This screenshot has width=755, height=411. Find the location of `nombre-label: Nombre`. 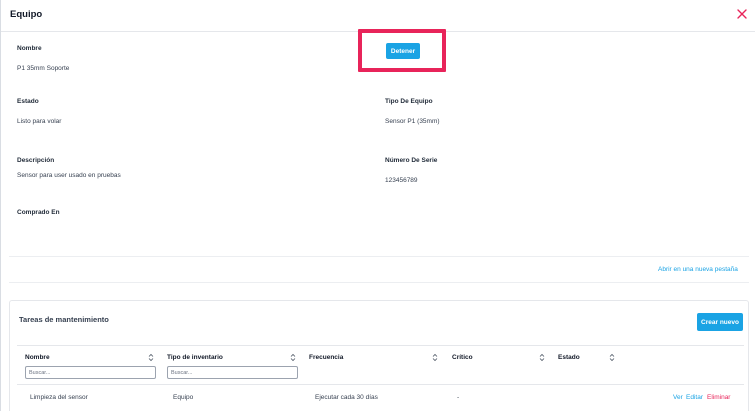

nombre-label: Nombre is located at coordinates (29, 48).